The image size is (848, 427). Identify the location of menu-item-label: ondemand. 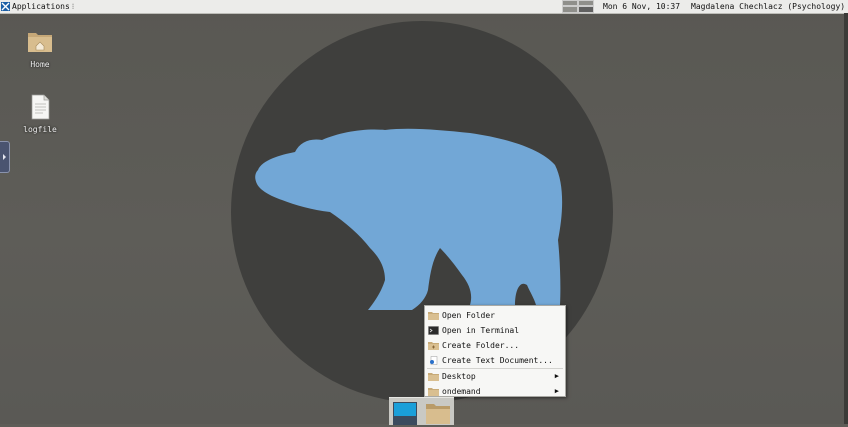
(461, 391).